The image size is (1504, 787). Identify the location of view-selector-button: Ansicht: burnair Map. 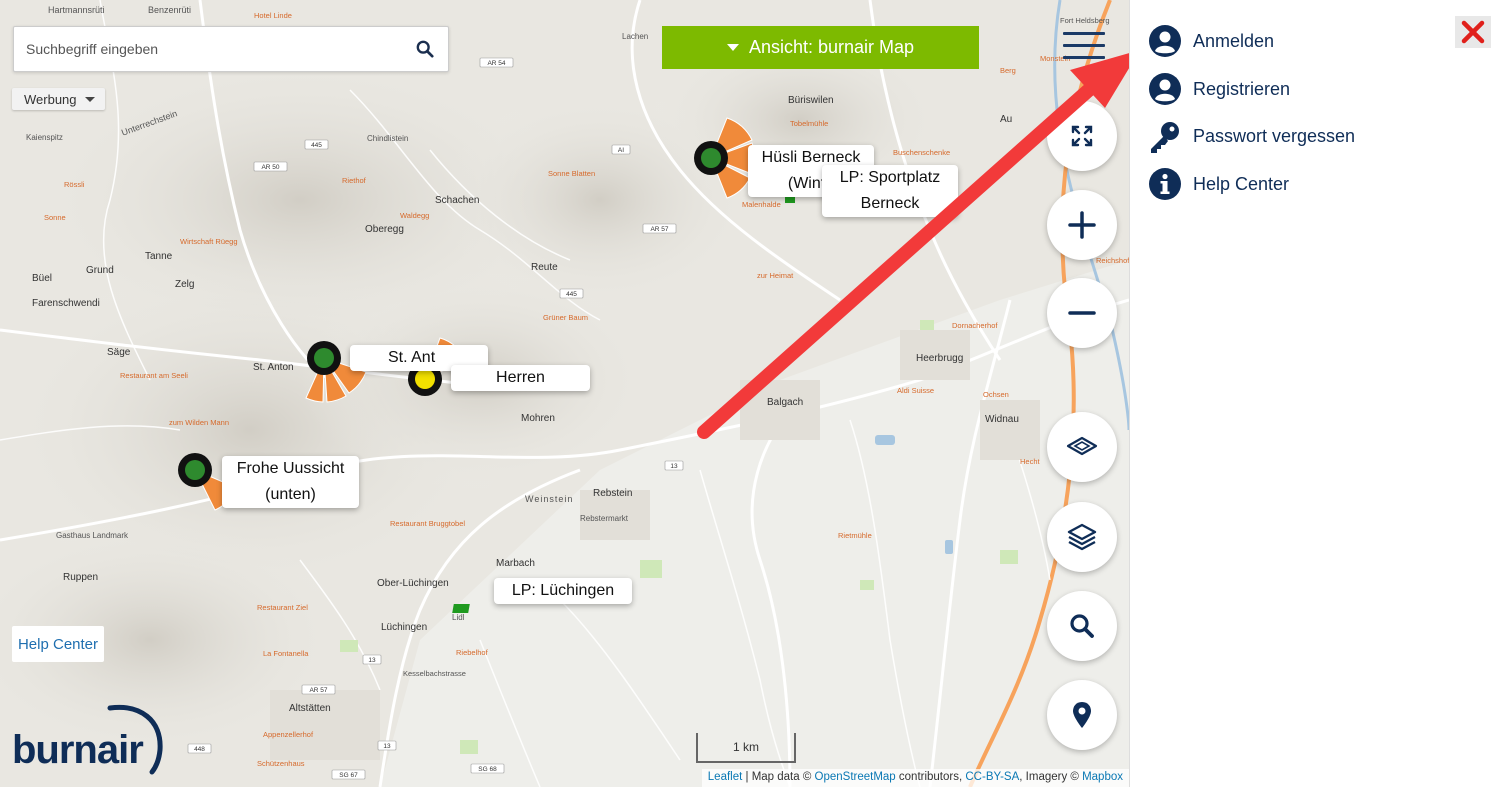
(820, 47).